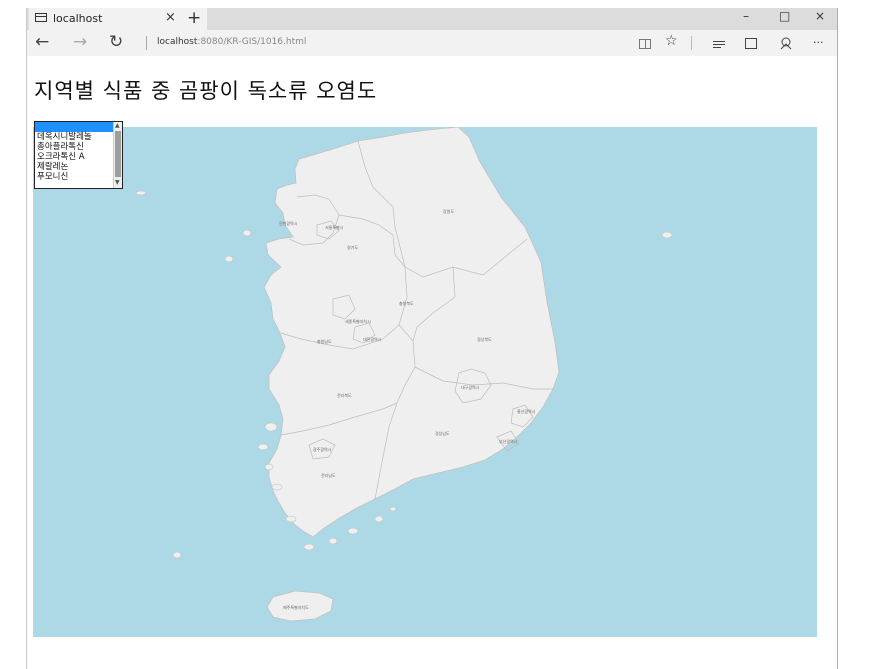 The height and width of the screenshot is (669, 871). What do you see at coordinates (322, 449) in the screenshot?
I see `region-label: 광주광역시` at bounding box center [322, 449].